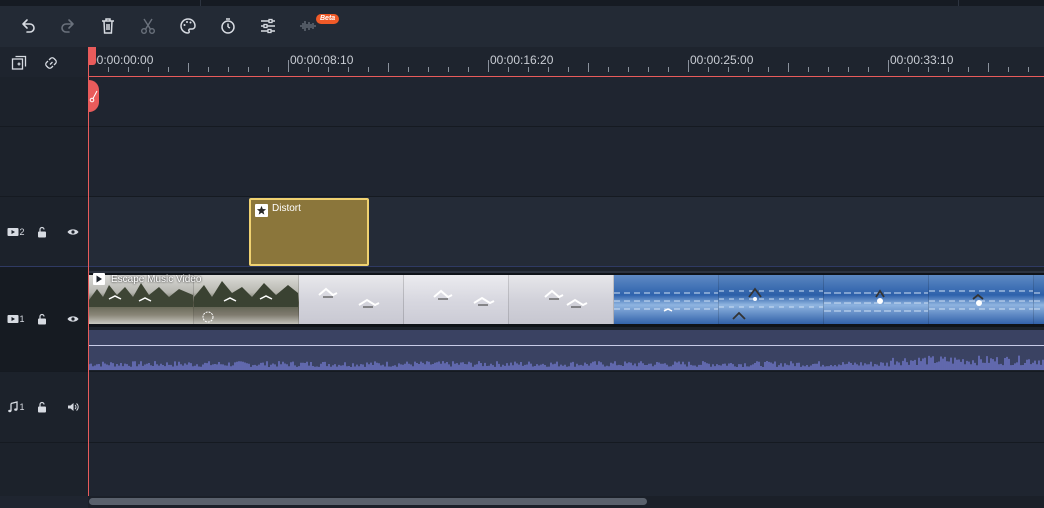 The width and height of the screenshot is (1044, 508). Describe the element at coordinates (566, 232) in the screenshot. I see `video-track-2-row` at that location.